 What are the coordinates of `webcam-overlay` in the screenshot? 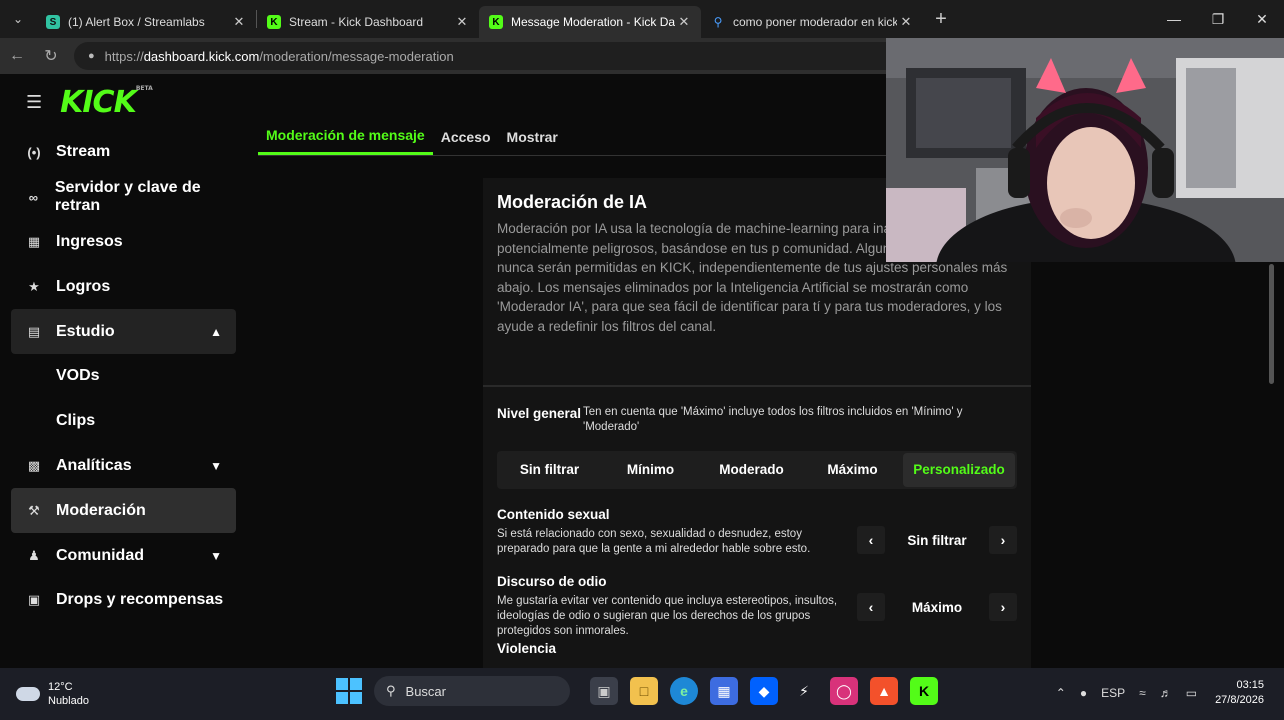 It's located at (1085, 150).